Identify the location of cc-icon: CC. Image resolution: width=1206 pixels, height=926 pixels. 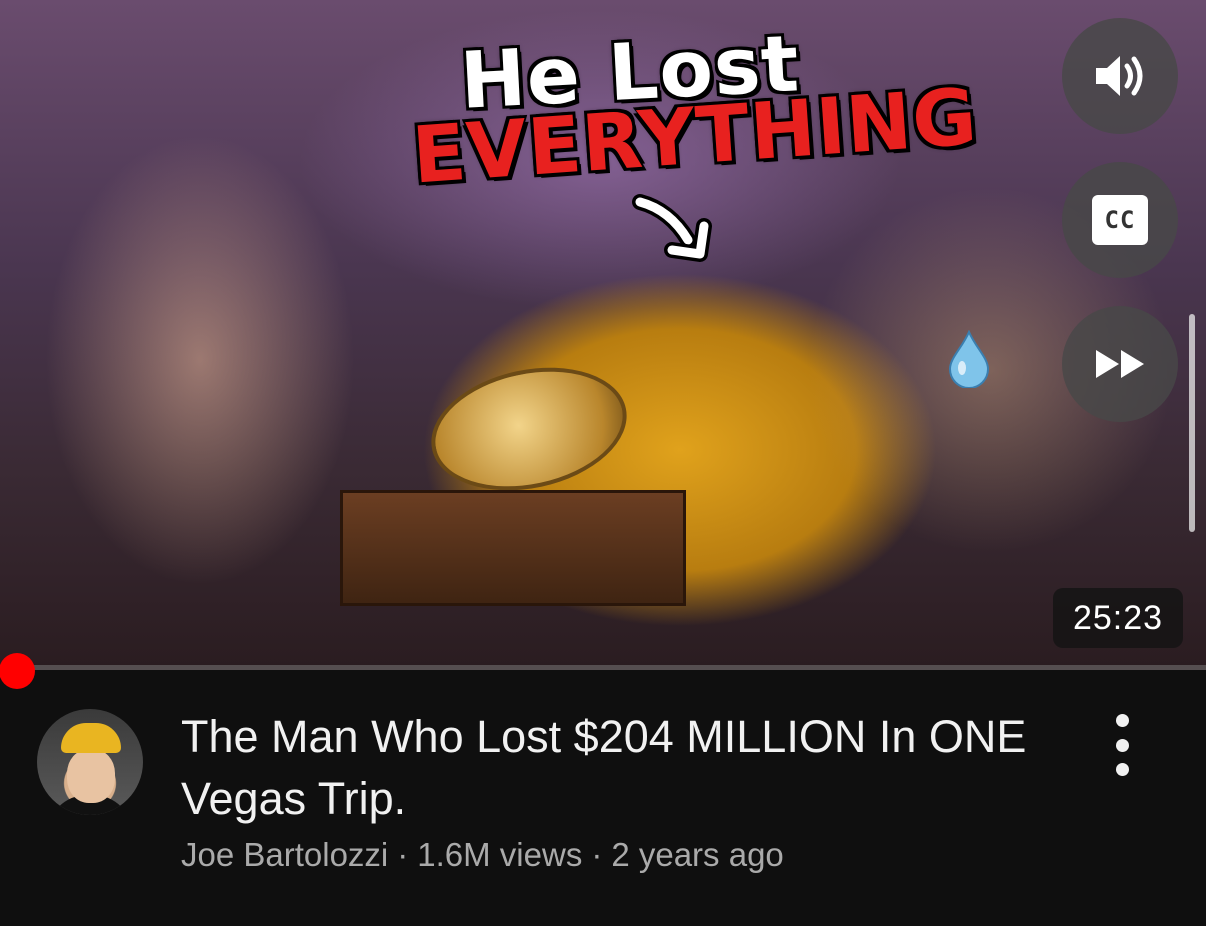
(1120, 220).